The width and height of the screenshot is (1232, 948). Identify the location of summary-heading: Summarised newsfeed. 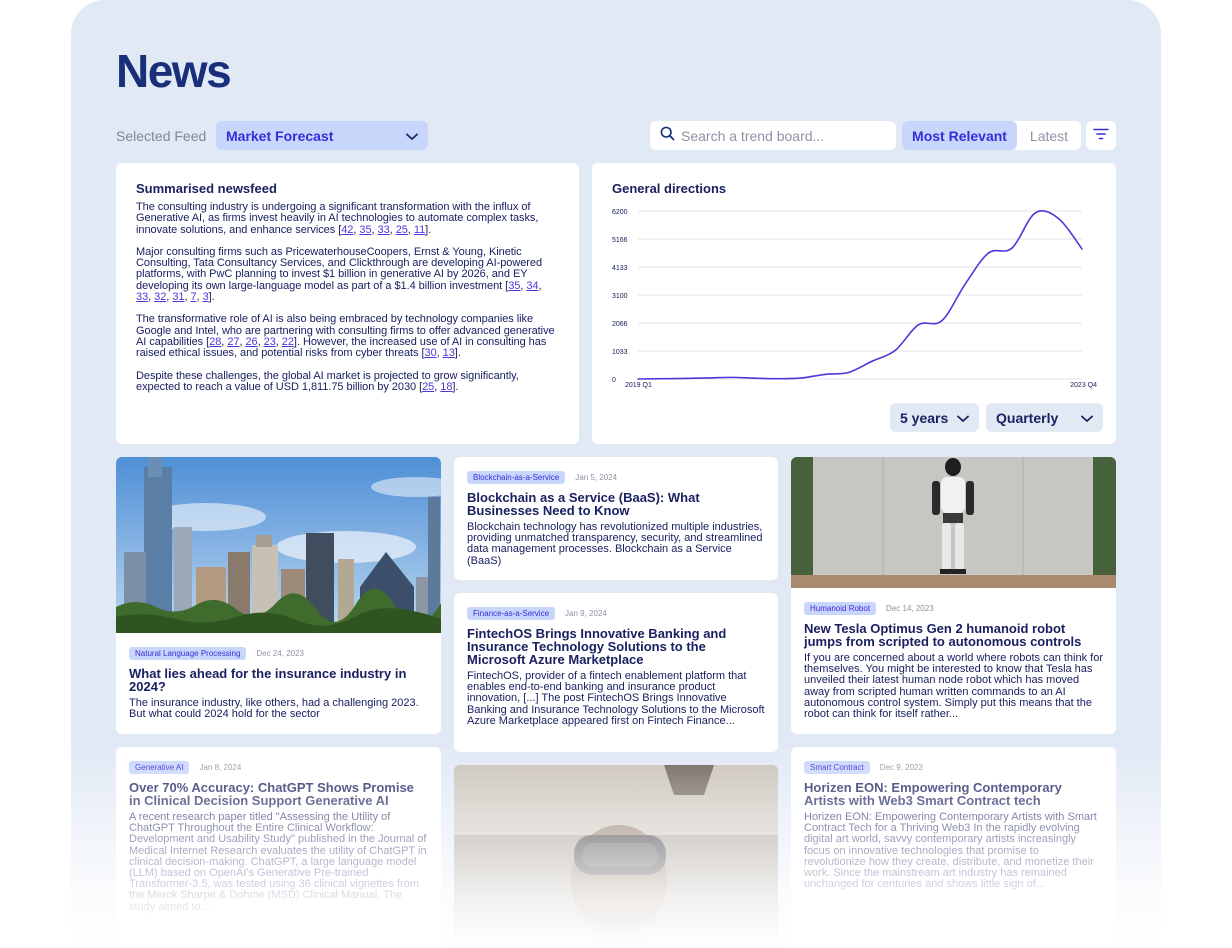
(206, 188).